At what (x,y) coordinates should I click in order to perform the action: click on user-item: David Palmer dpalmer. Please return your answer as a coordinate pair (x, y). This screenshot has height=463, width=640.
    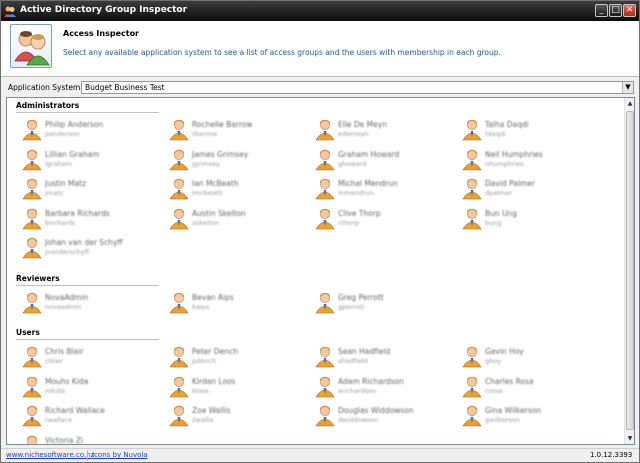
    Looking at the image, I should click on (531, 188).